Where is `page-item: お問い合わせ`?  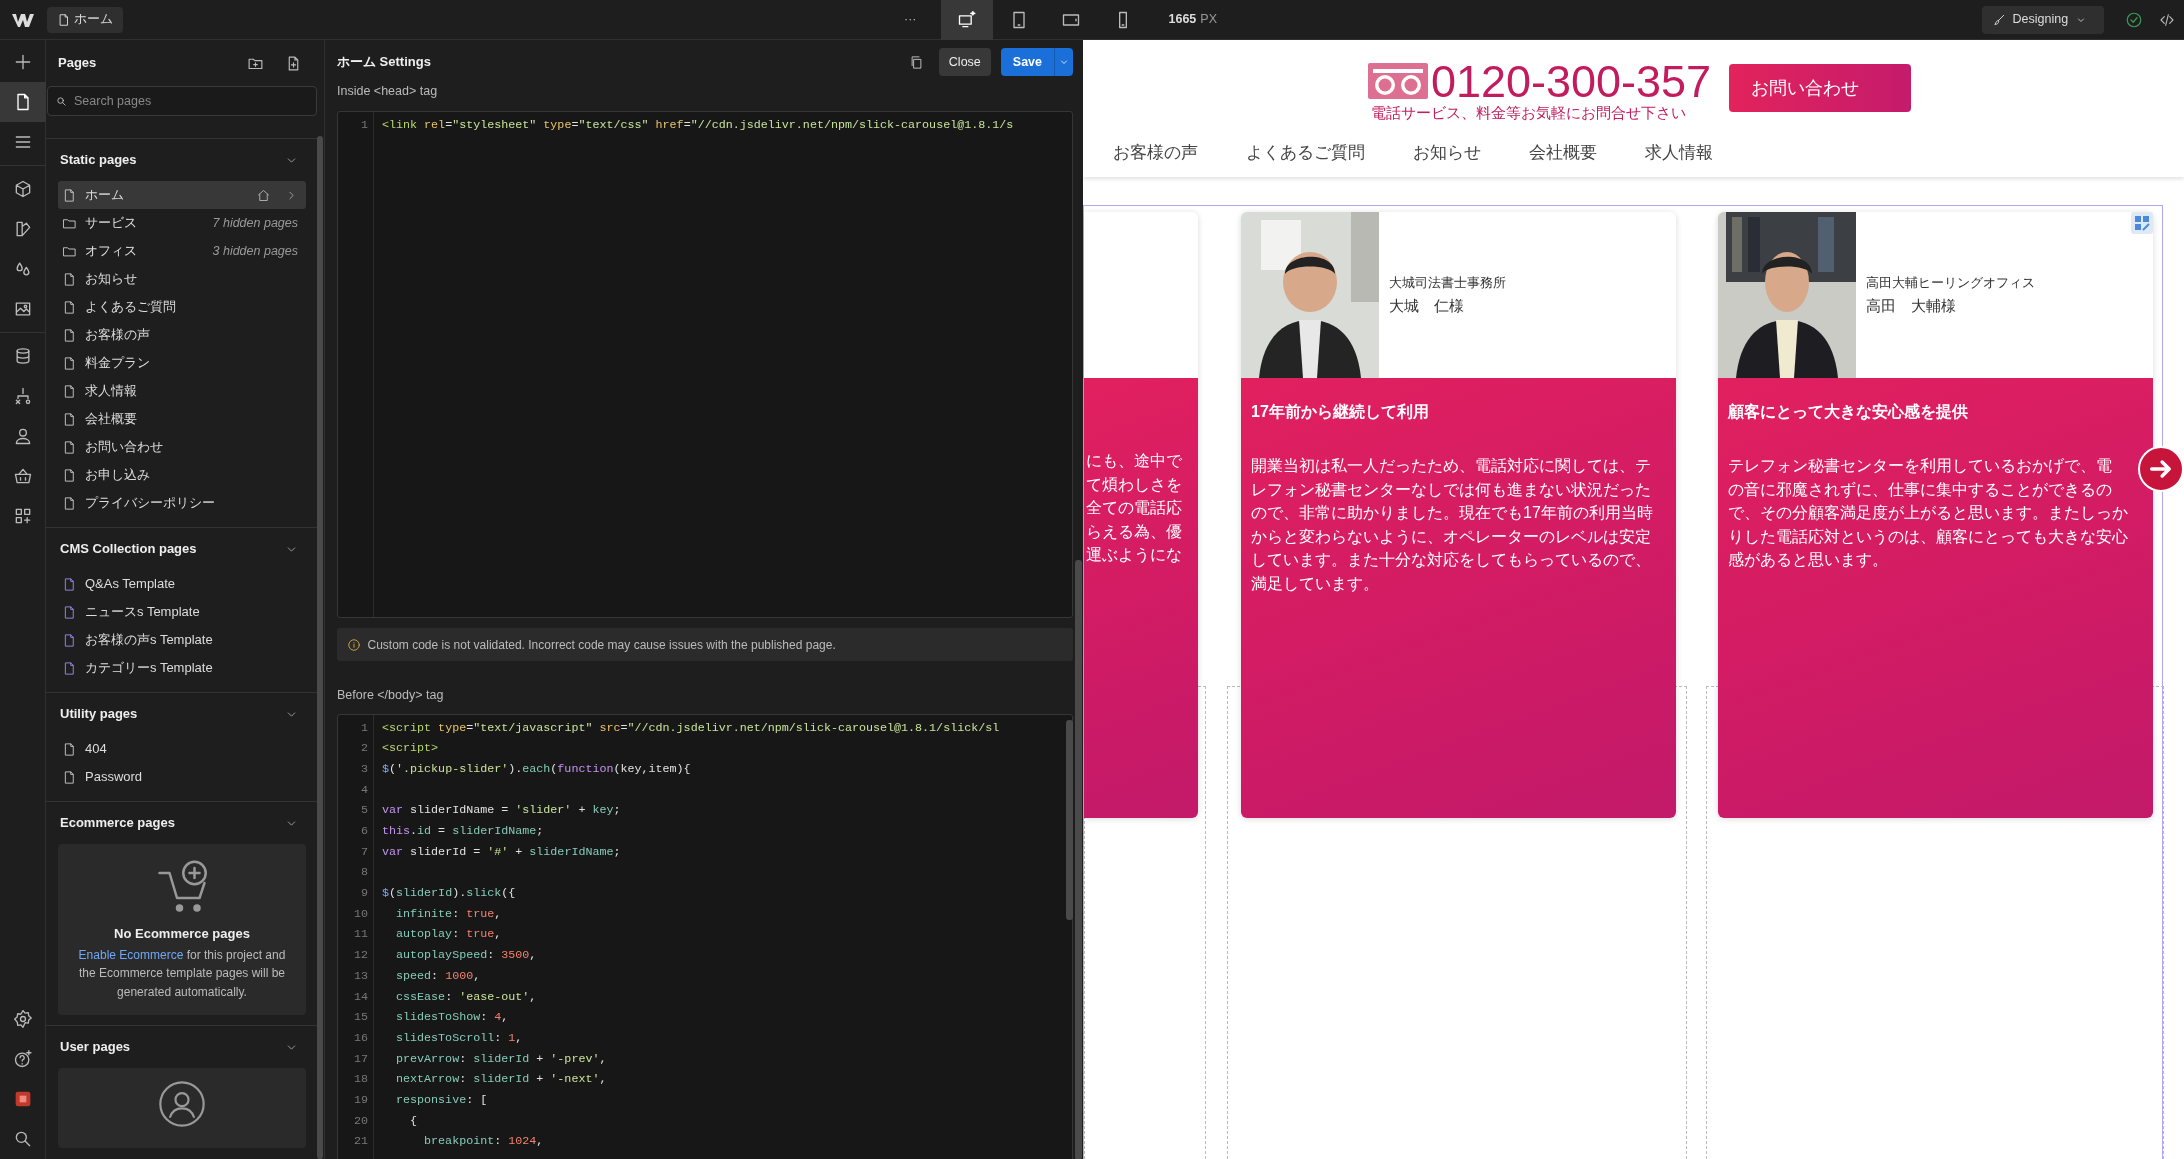 page-item: お問い合わせ is located at coordinates (182, 447).